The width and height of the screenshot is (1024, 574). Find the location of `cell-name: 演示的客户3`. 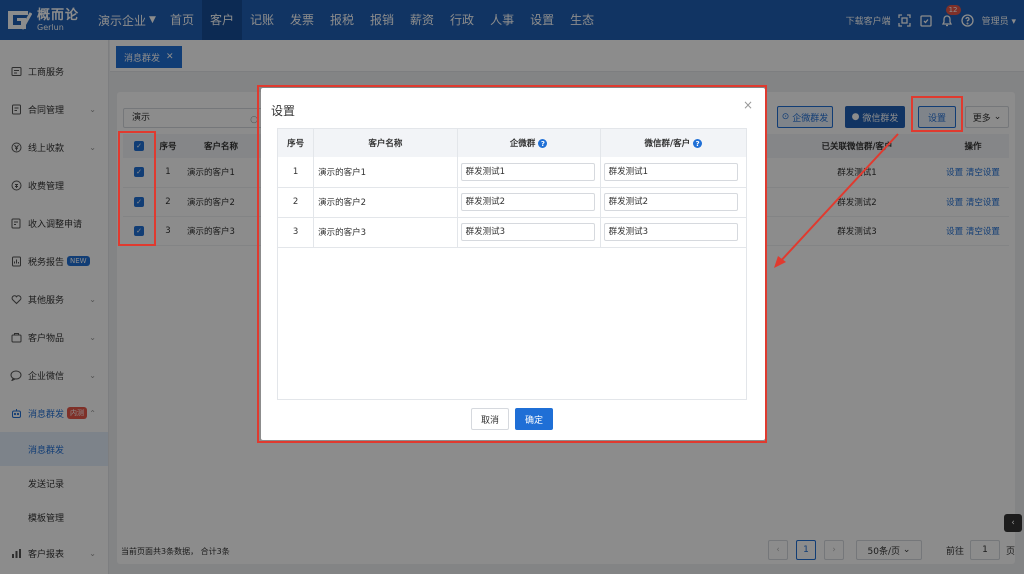

cell-name: 演示的客户3 is located at coordinates (385, 232).